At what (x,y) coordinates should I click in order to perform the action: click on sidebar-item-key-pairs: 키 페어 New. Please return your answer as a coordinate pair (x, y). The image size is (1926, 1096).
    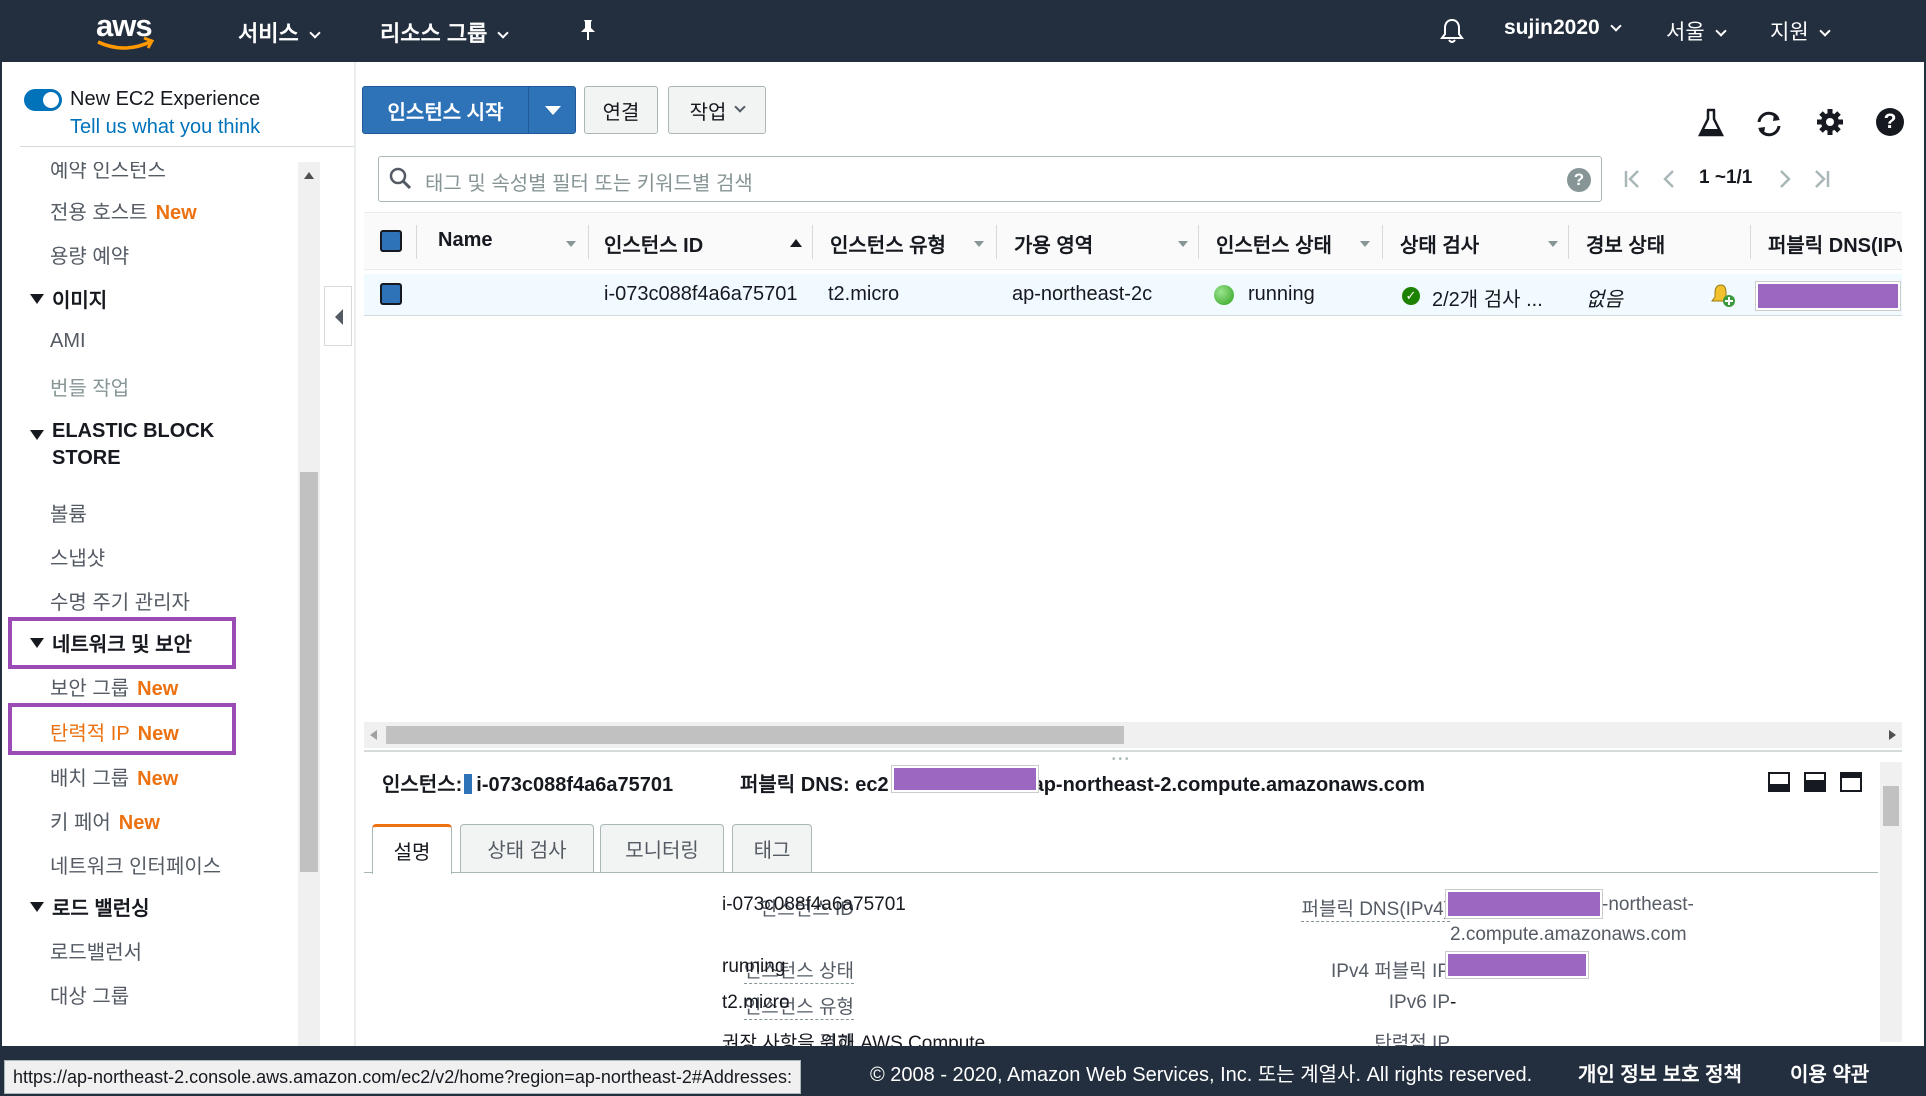
    Looking at the image, I should click on (105, 820).